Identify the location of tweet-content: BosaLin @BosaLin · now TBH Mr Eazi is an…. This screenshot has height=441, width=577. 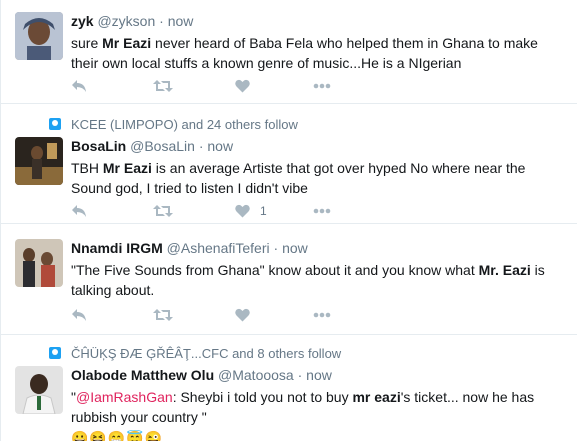
(319, 167).